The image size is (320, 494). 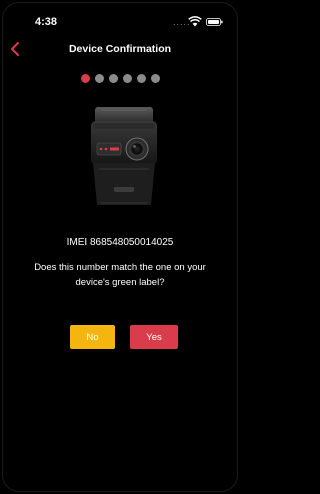 I want to click on wifi-icon, so click(x=195, y=21).